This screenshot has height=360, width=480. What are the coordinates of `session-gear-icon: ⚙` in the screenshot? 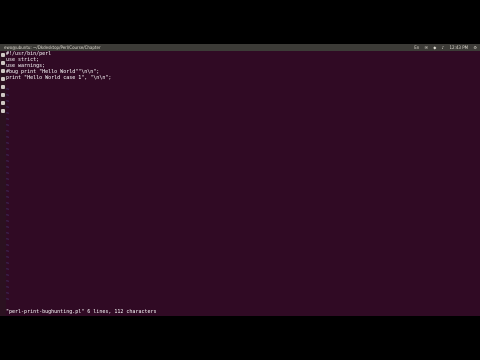 It's located at (475, 47).